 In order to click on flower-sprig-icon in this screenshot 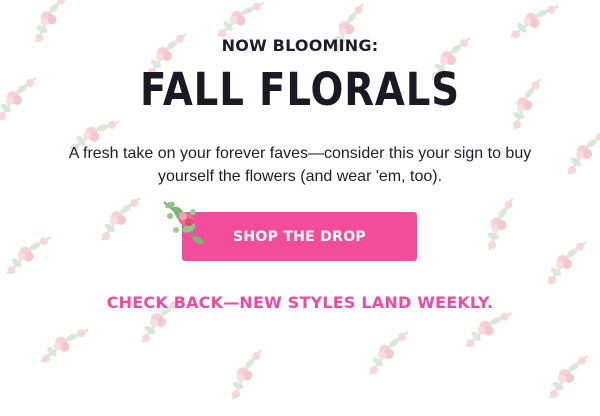, I will do `click(183, 222)`.